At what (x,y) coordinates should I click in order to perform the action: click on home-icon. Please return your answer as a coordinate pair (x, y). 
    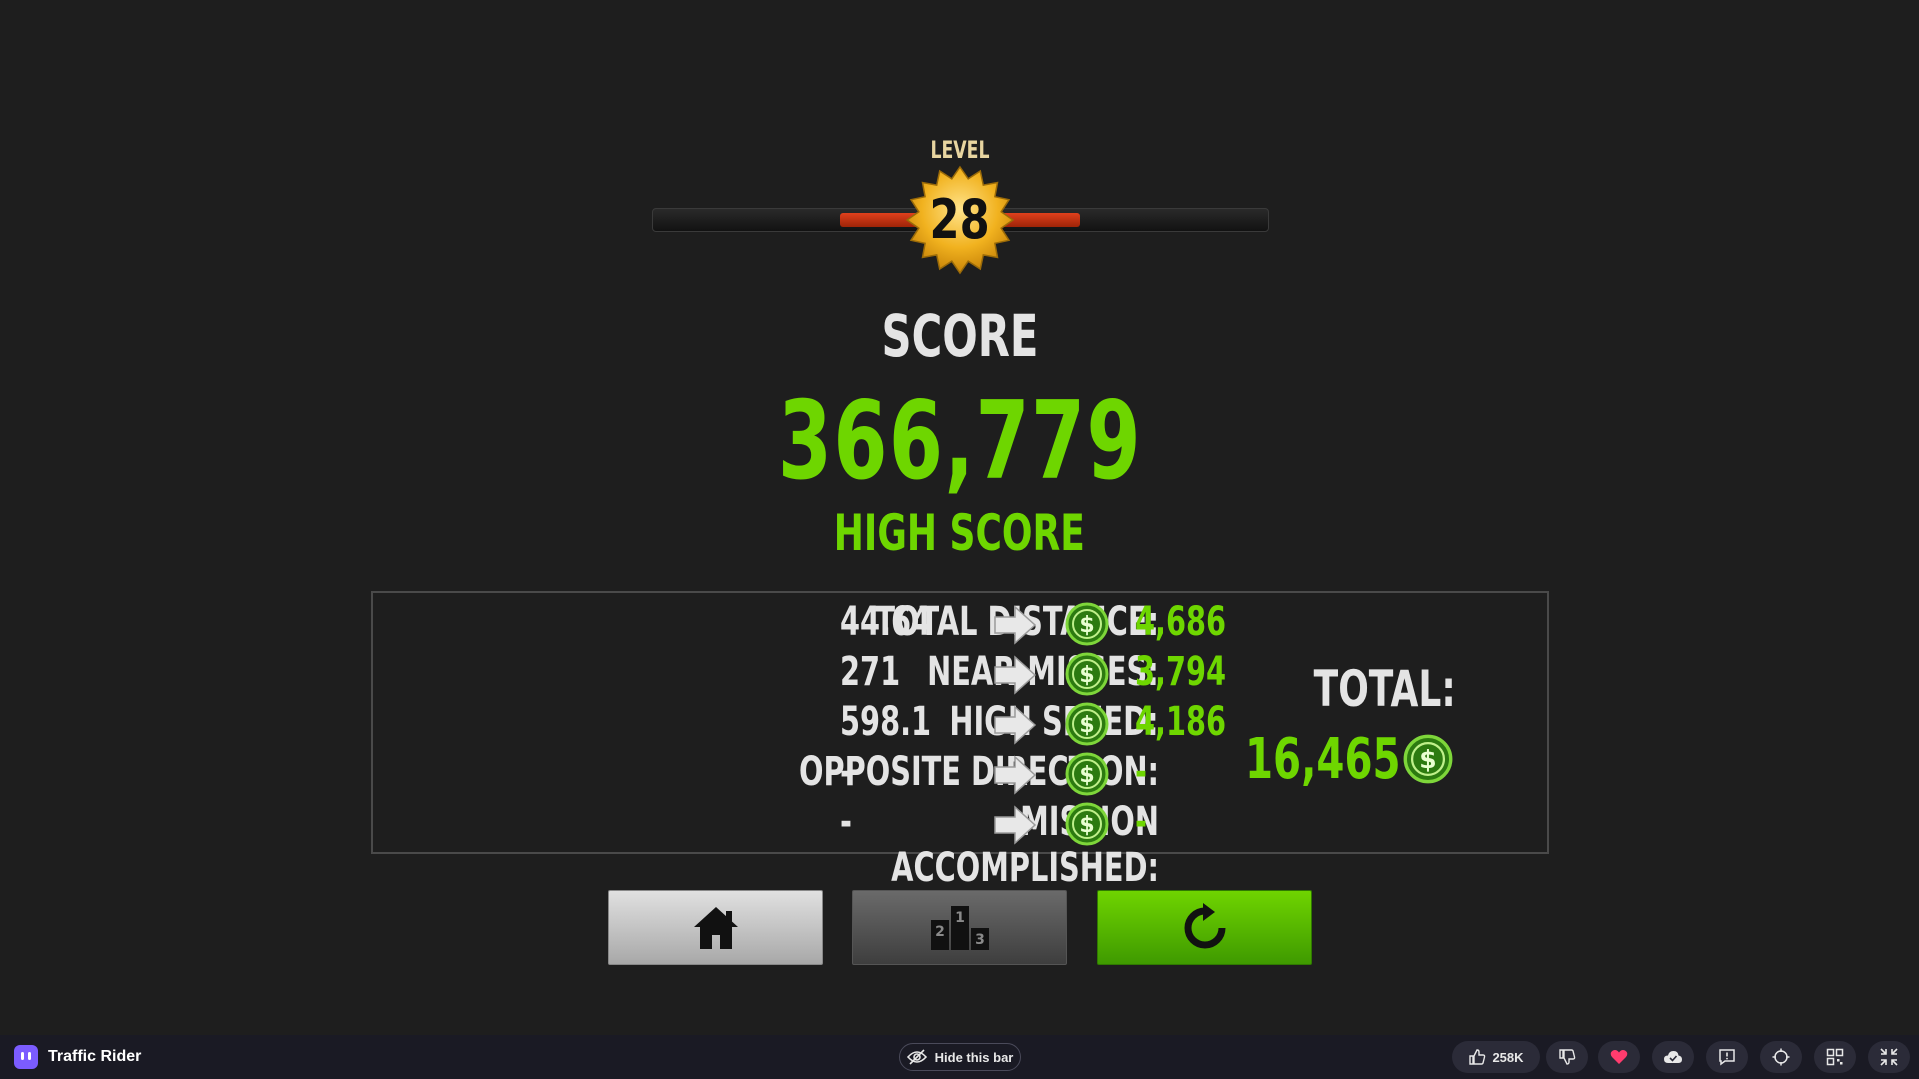
    Looking at the image, I should click on (715, 927).